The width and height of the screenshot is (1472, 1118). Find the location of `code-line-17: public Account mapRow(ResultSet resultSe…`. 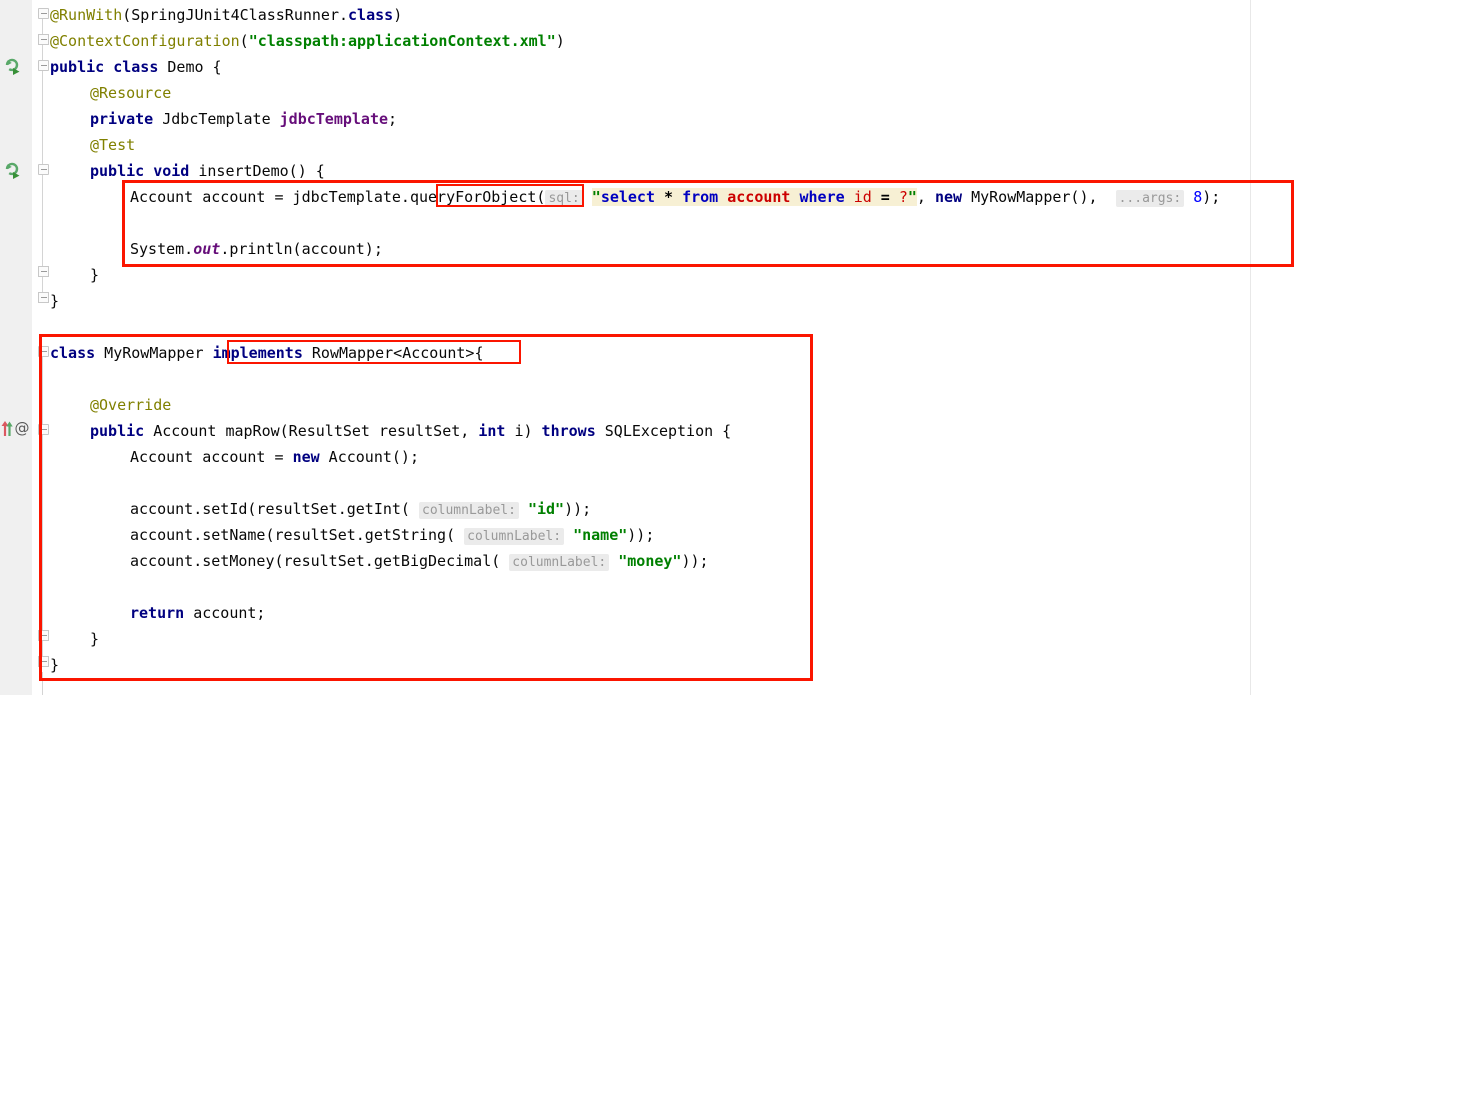

code-line-17: public Account mapRow(ResultSet resultSe… is located at coordinates (410, 431).